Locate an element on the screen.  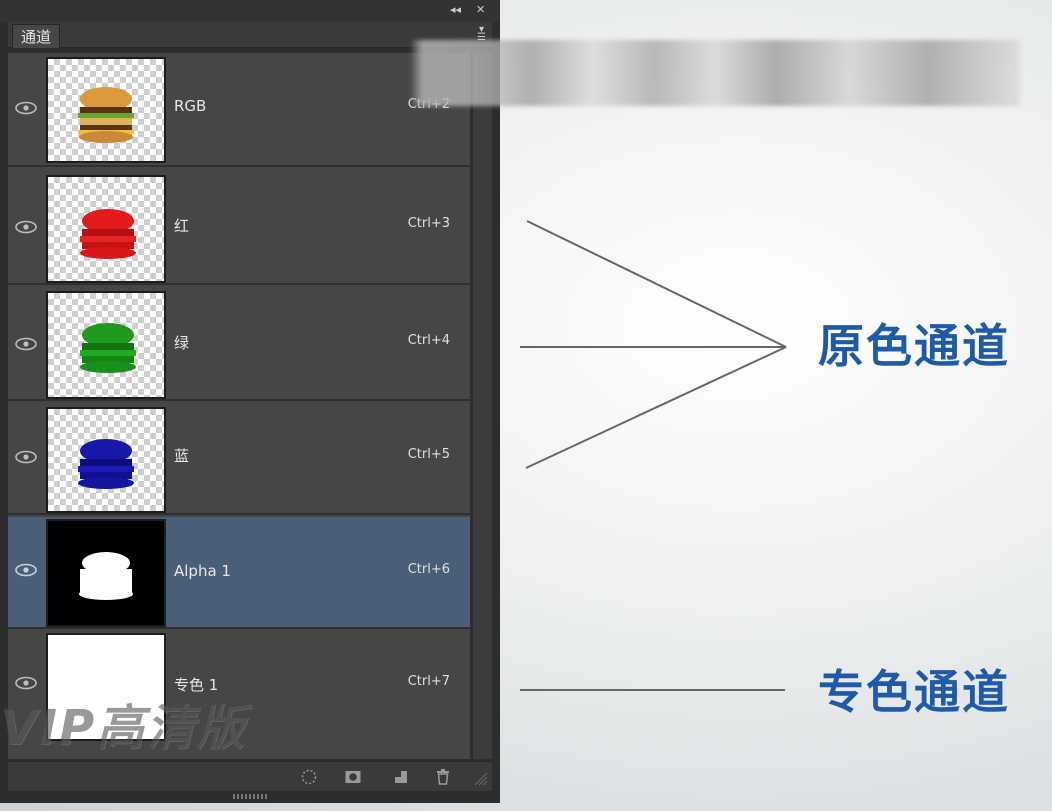
pointer-line-blue is located at coordinates (656, 407).